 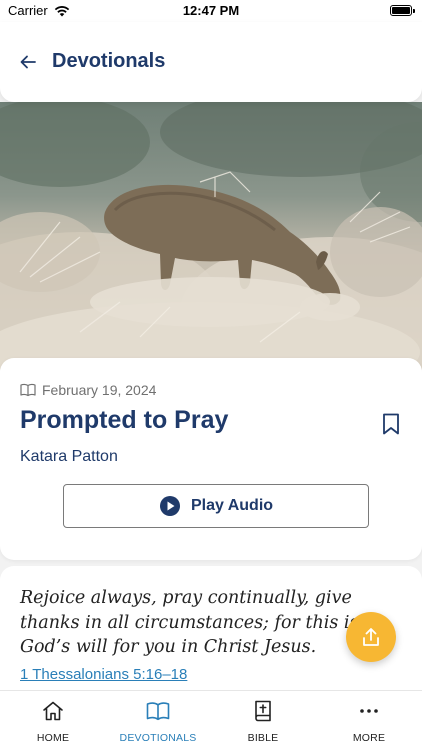 What do you see at coordinates (391, 424) in the screenshot?
I see `bookmark-icon` at bounding box center [391, 424].